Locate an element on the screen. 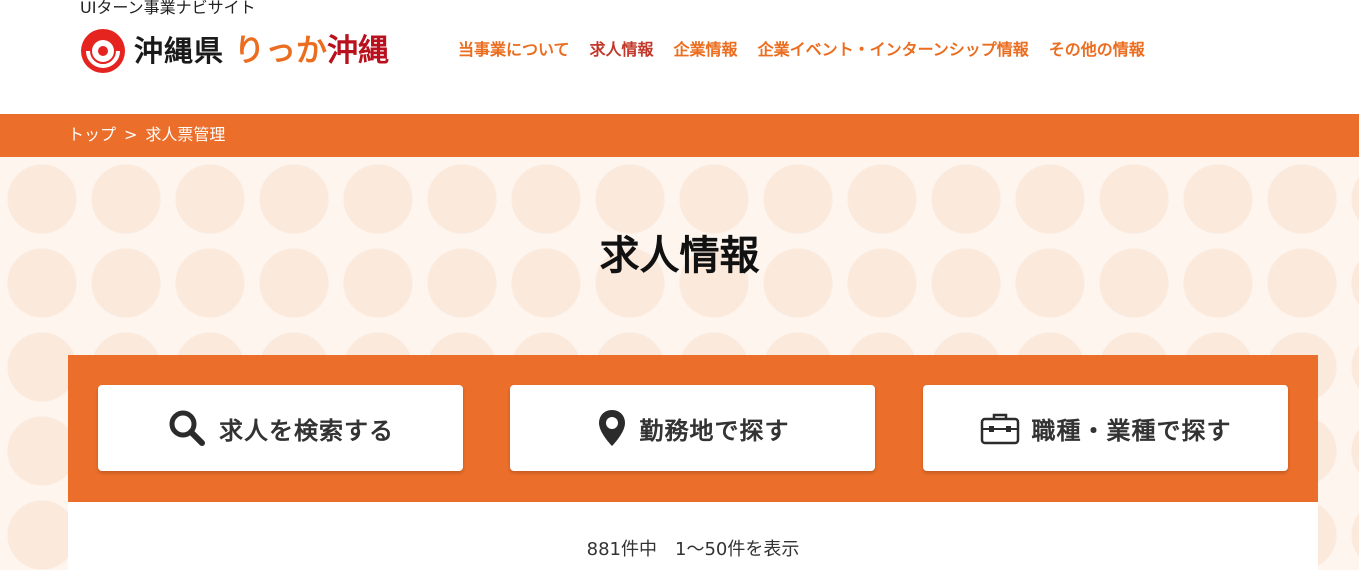 The height and width of the screenshot is (570, 1359). results-area: 881件中 1〜50件を表示 is located at coordinates (693, 536).